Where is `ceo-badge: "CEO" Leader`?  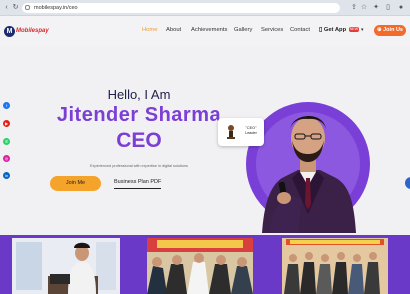
ceo-badge: "CEO" Leader is located at coordinates (241, 132).